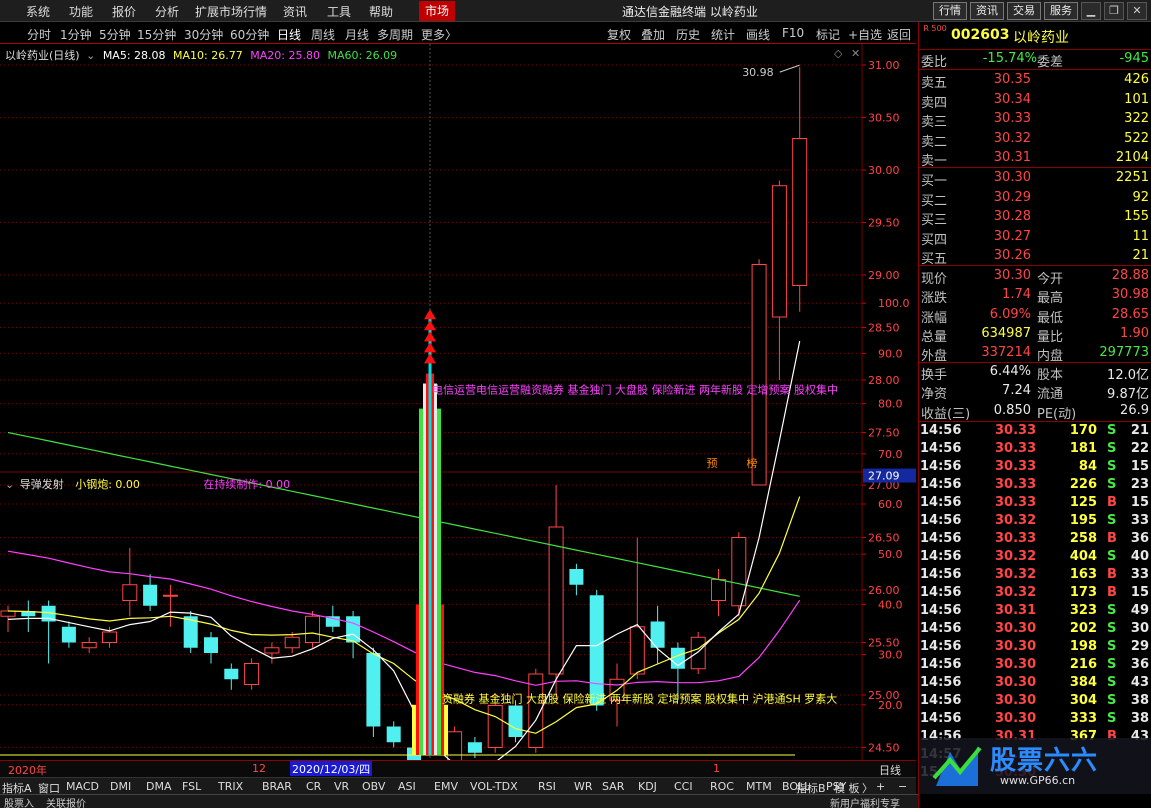 The width and height of the screenshot is (1151, 808). I want to click on indicator-tab-6: TRIX, so click(230, 786).